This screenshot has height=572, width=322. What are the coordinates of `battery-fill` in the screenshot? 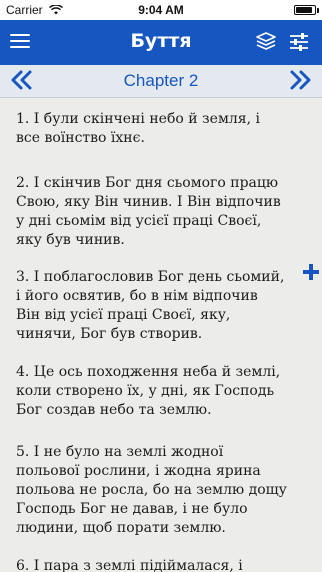 It's located at (304, 10).